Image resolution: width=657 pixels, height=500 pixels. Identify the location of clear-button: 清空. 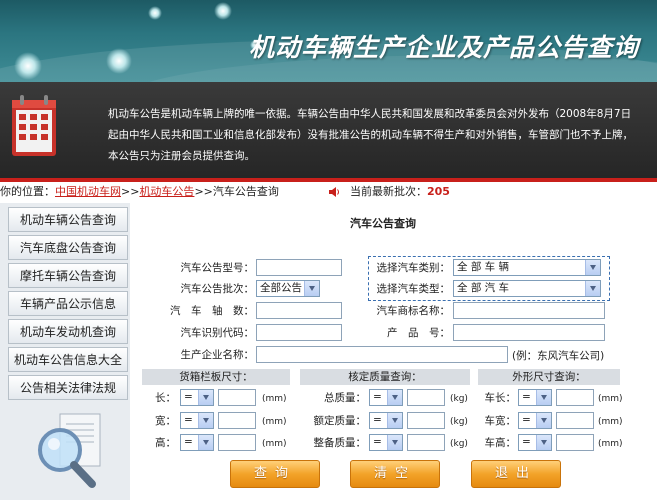
(395, 474).